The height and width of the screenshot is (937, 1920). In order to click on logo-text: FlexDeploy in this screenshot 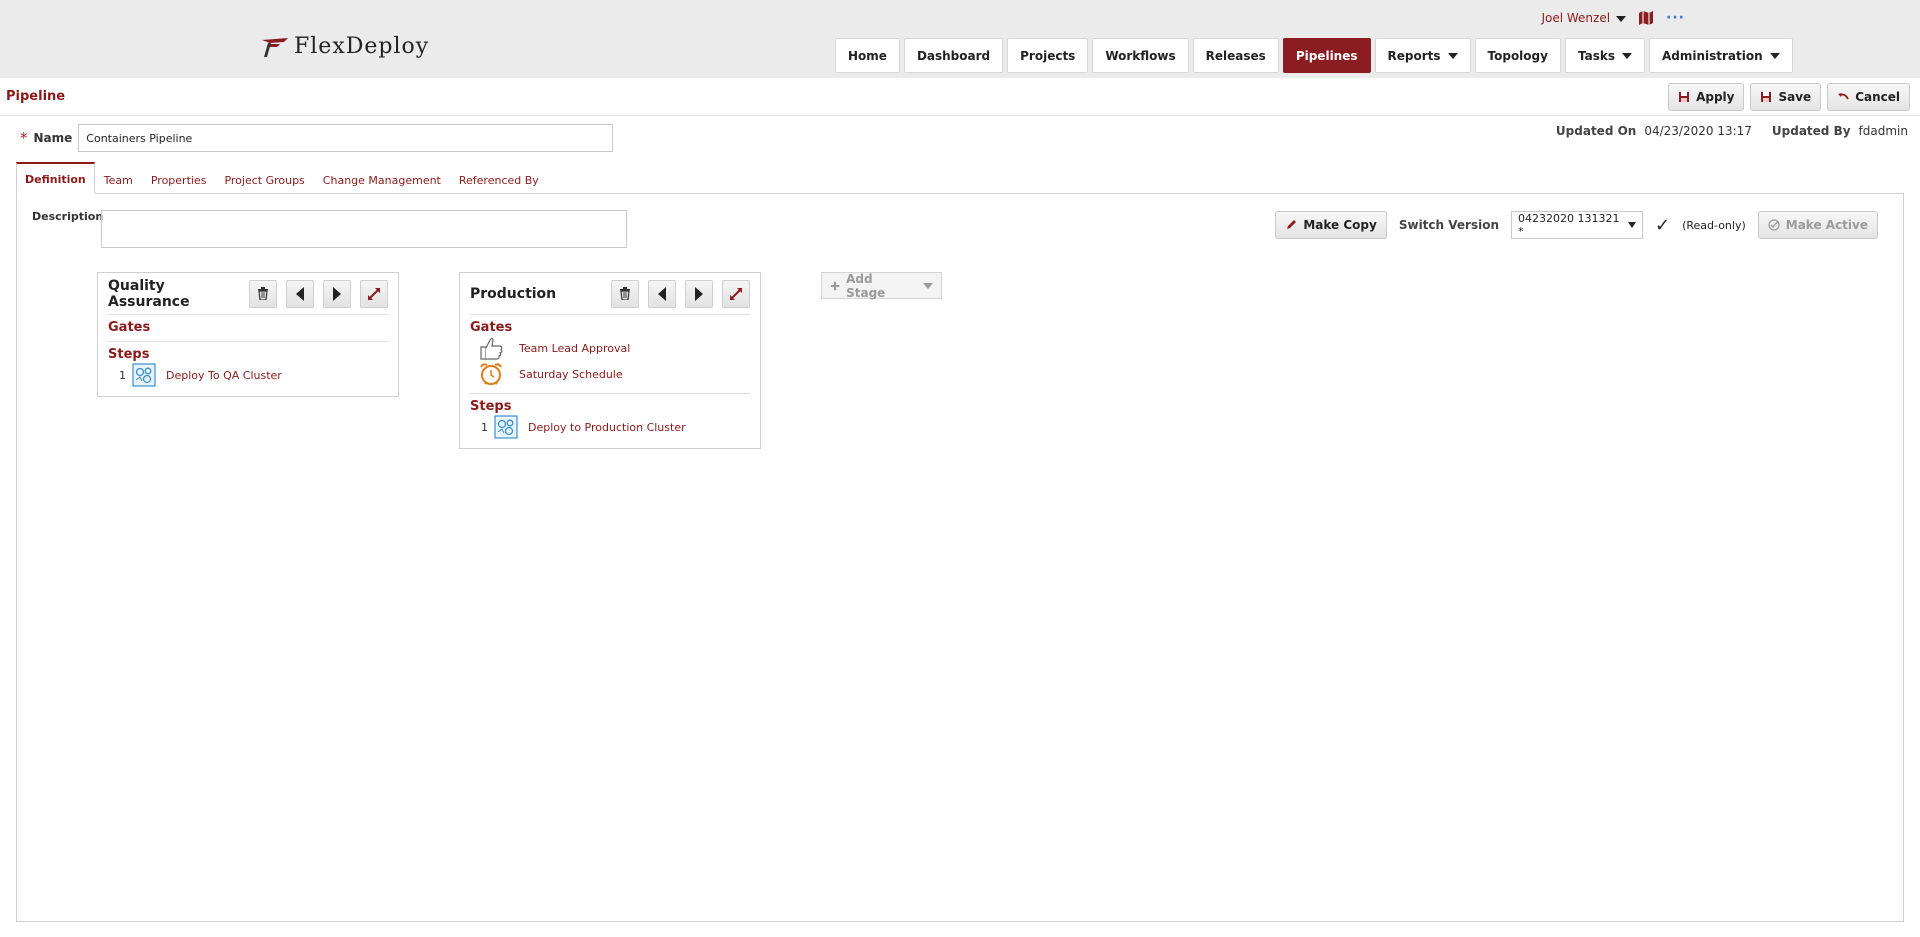, I will do `click(362, 46)`.